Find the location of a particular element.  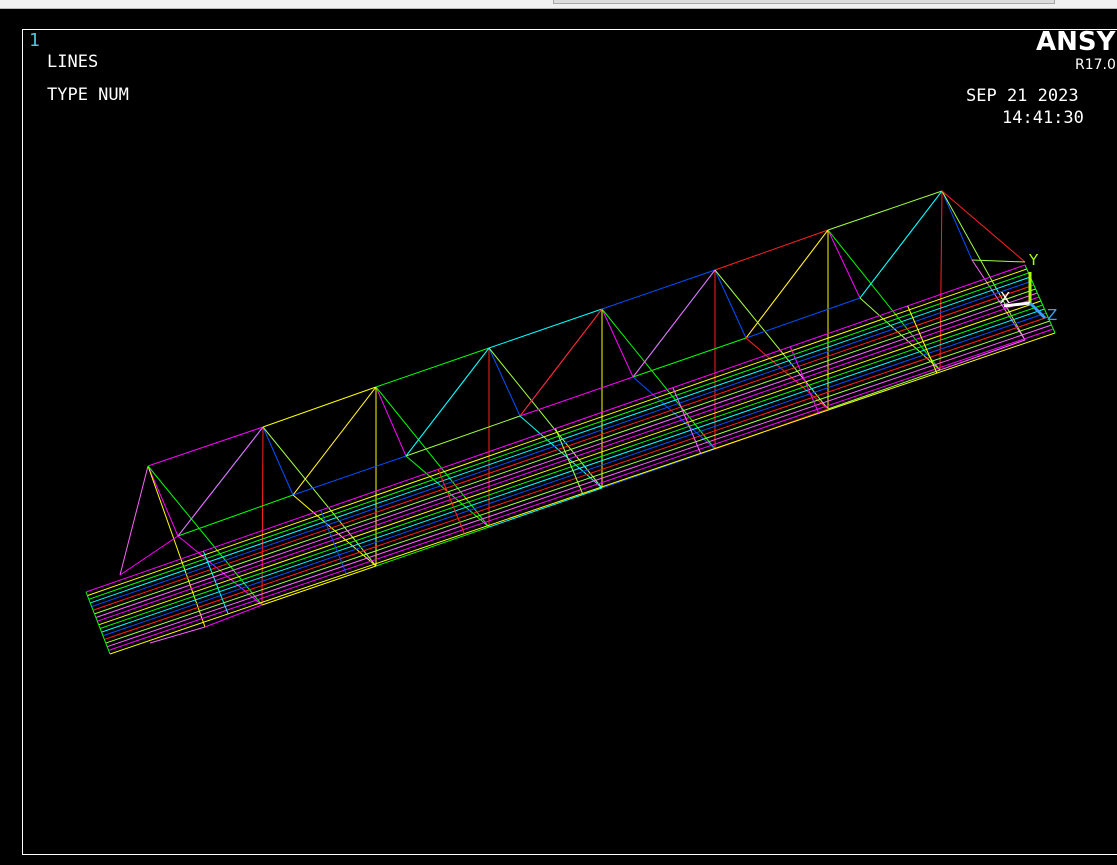

axis-triad: Y X Z is located at coordinates (1028, 287).